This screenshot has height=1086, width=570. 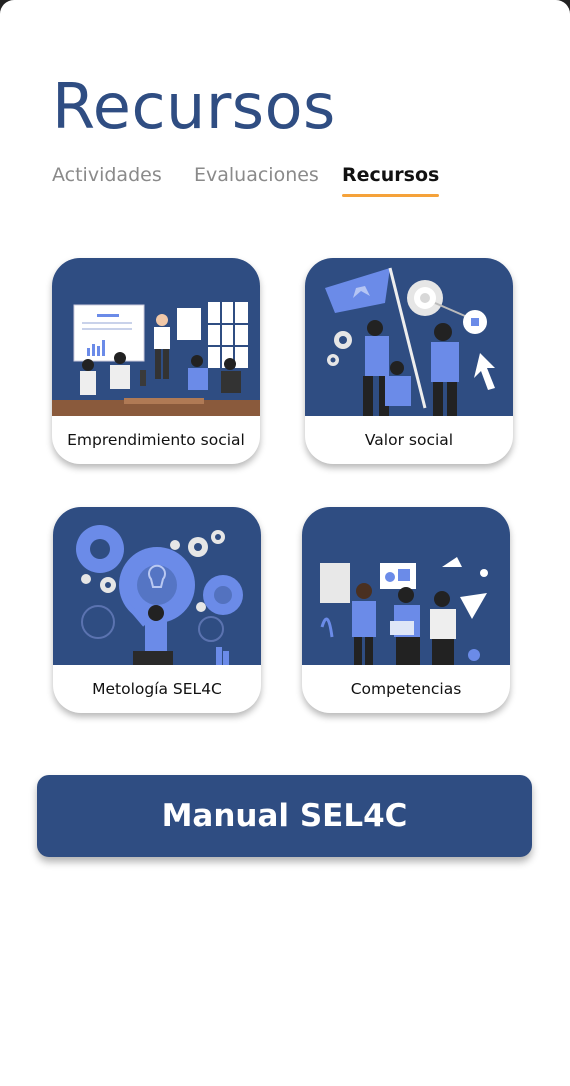 What do you see at coordinates (256, 175) in the screenshot?
I see `tab-evaluaciones: Evaluaciones` at bounding box center [256, 175].